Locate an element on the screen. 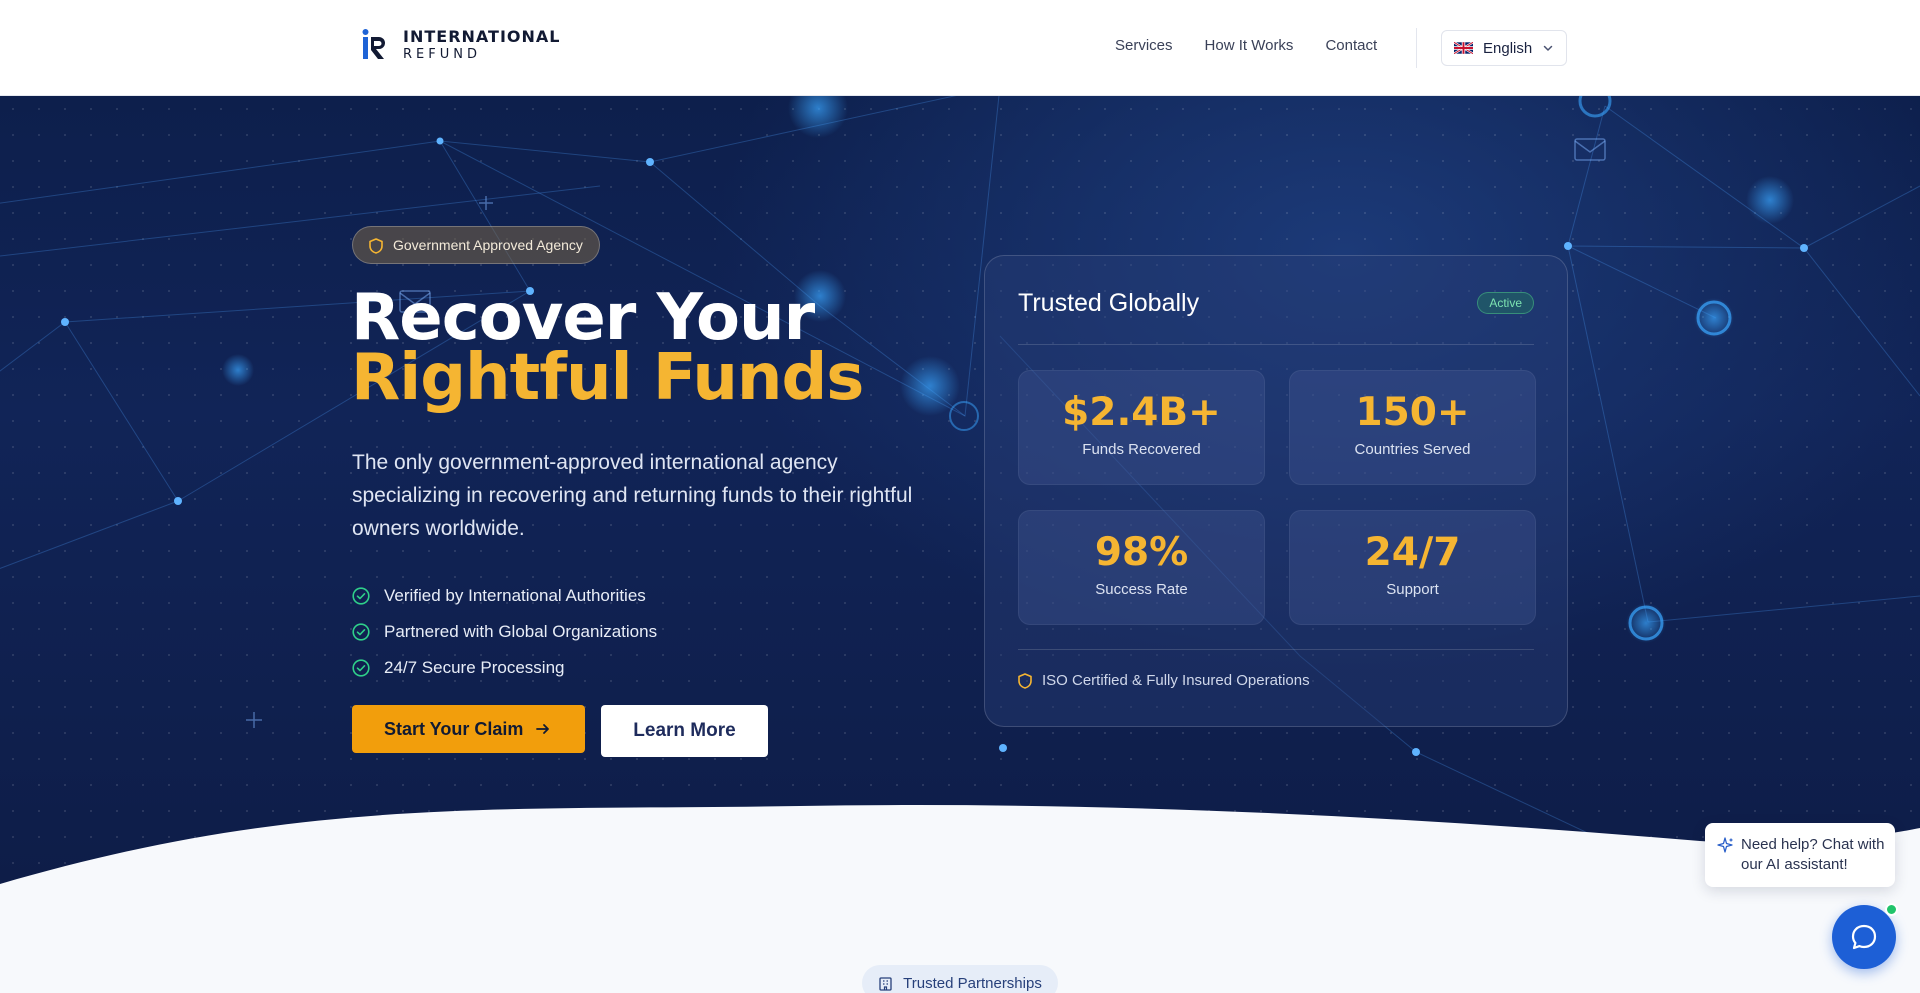  chevron-down-icon is located at coordinates (1548, 48).